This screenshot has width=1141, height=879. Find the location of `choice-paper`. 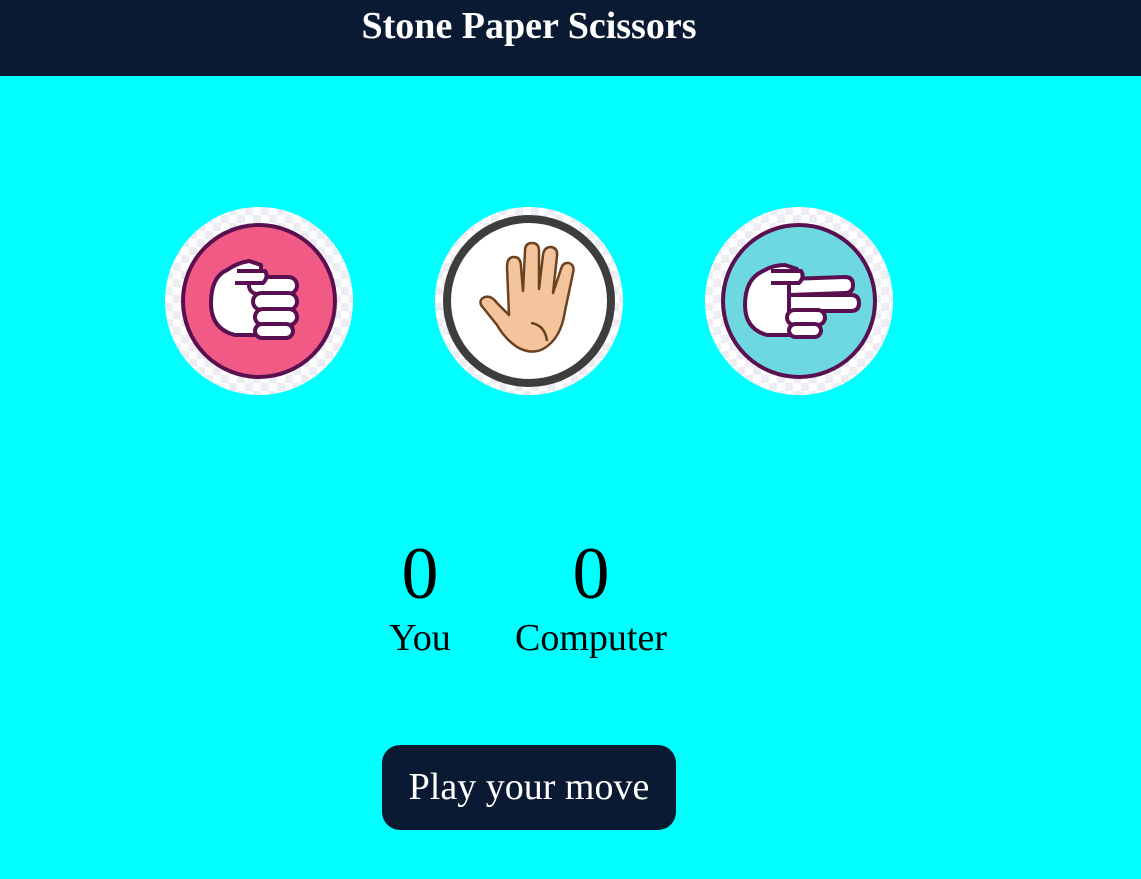

choice-paper is located at coordinates (529, 301).